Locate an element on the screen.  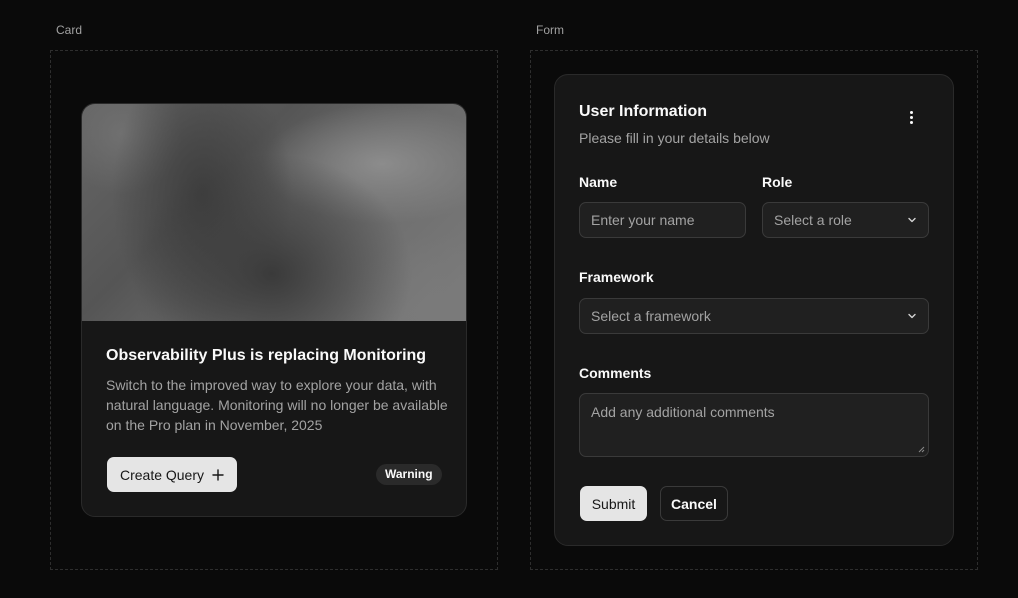
role-select-value: Select a role is located at coordinates (813, 220).